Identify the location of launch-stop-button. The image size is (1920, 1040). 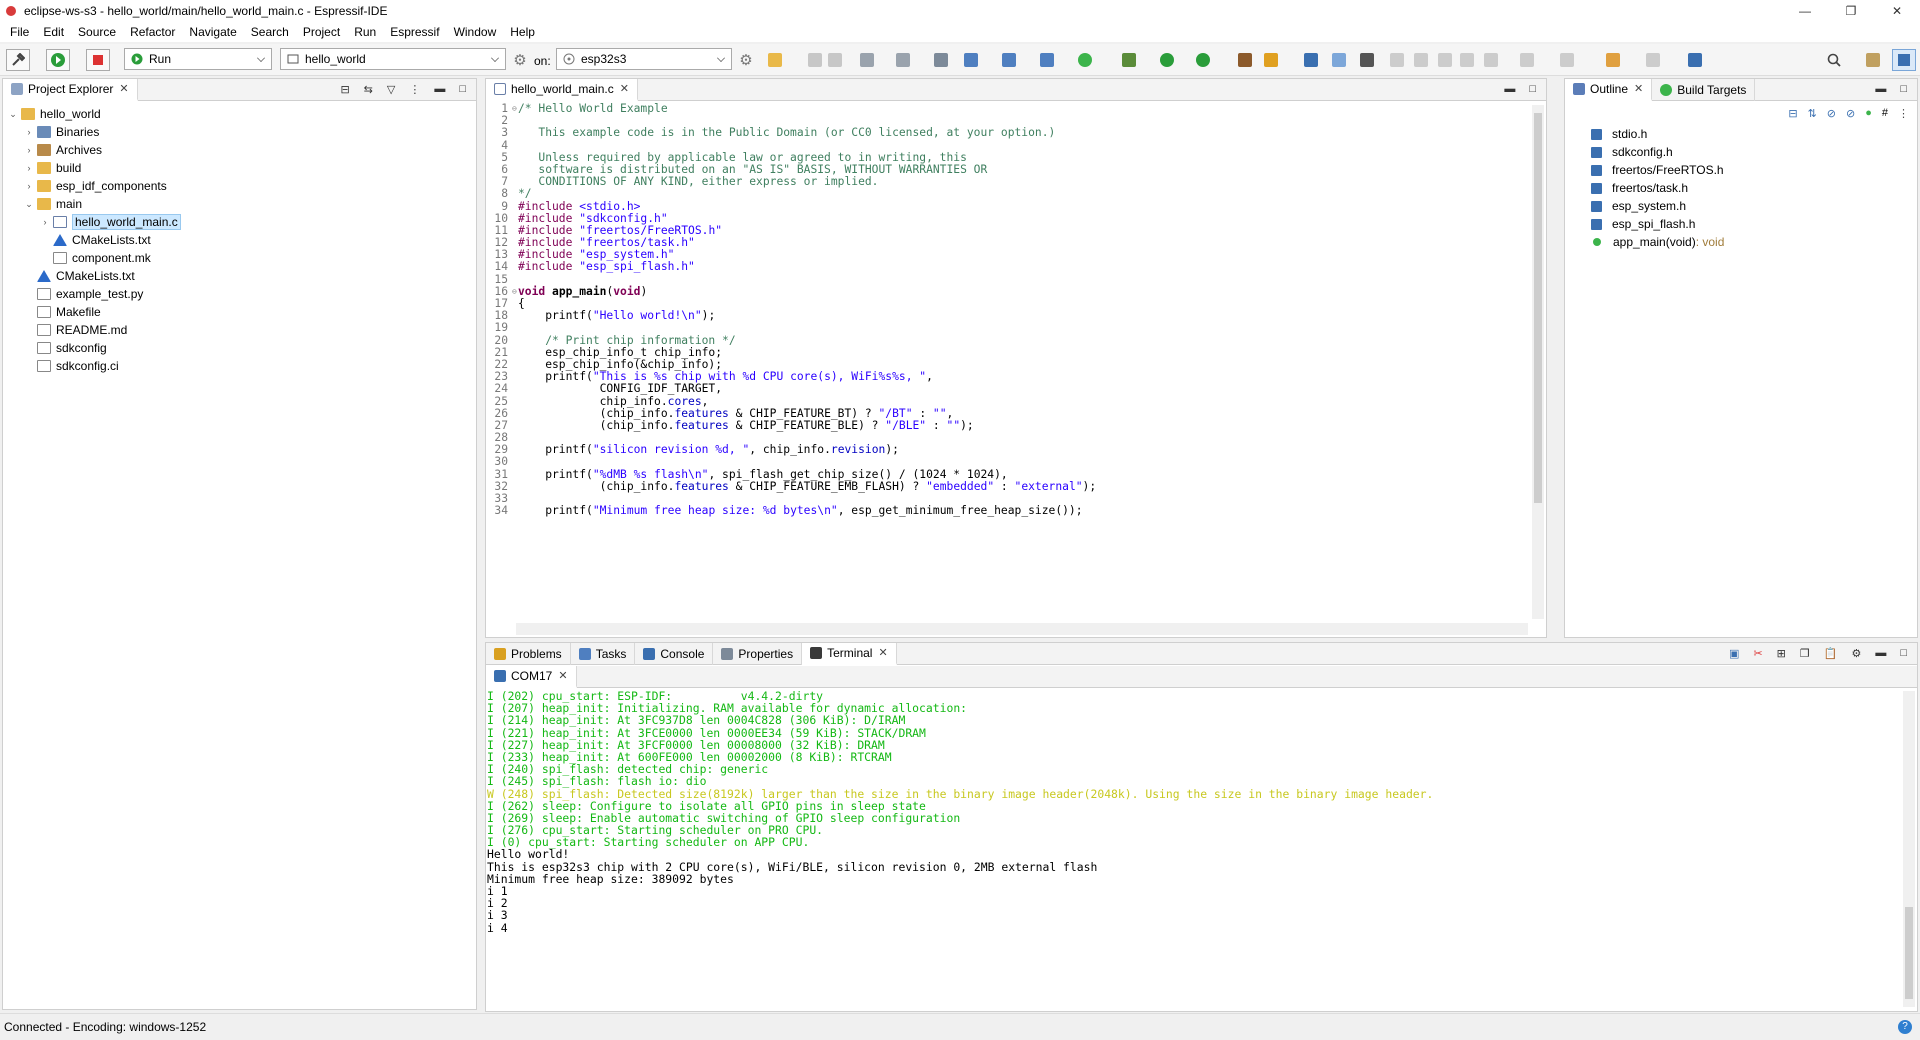
(98, 60).